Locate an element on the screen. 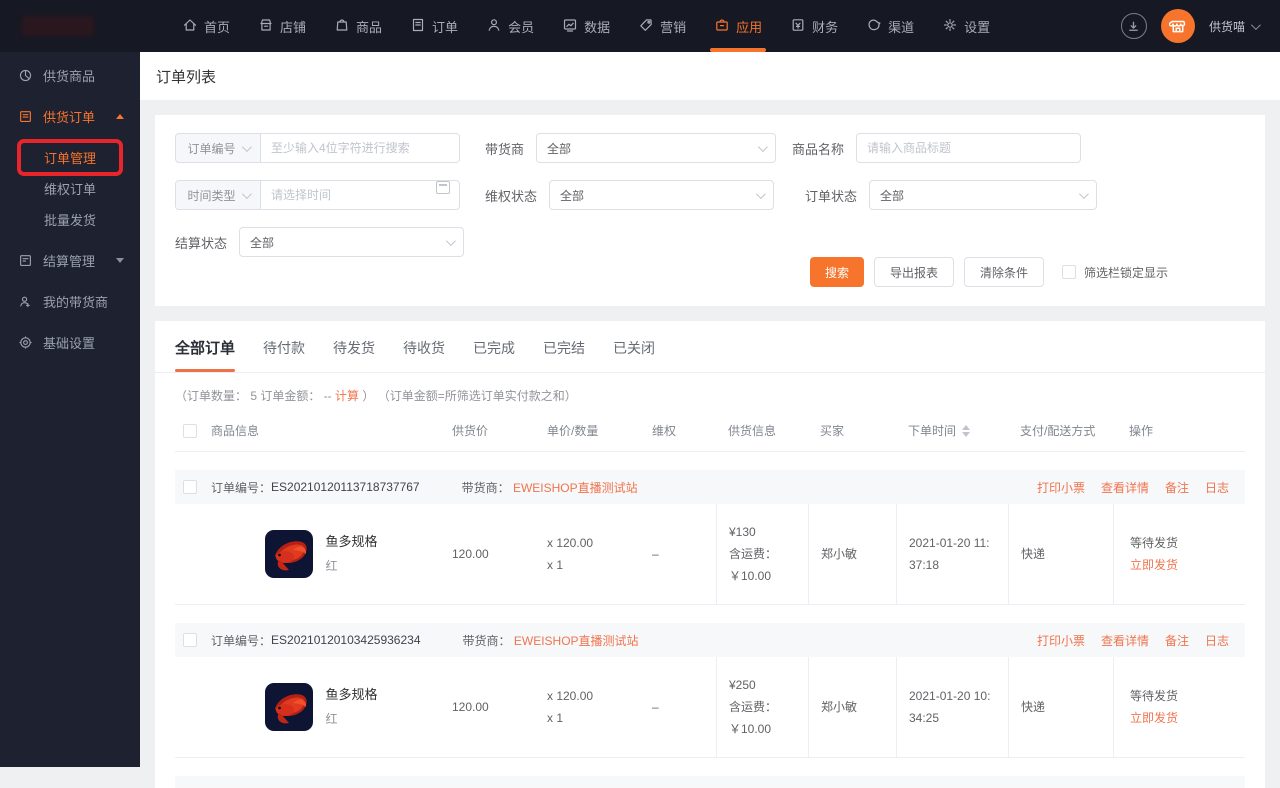 The height and width of the screenshot is (788, 1280). caret-down-icon is located at coordinates (120, 260).